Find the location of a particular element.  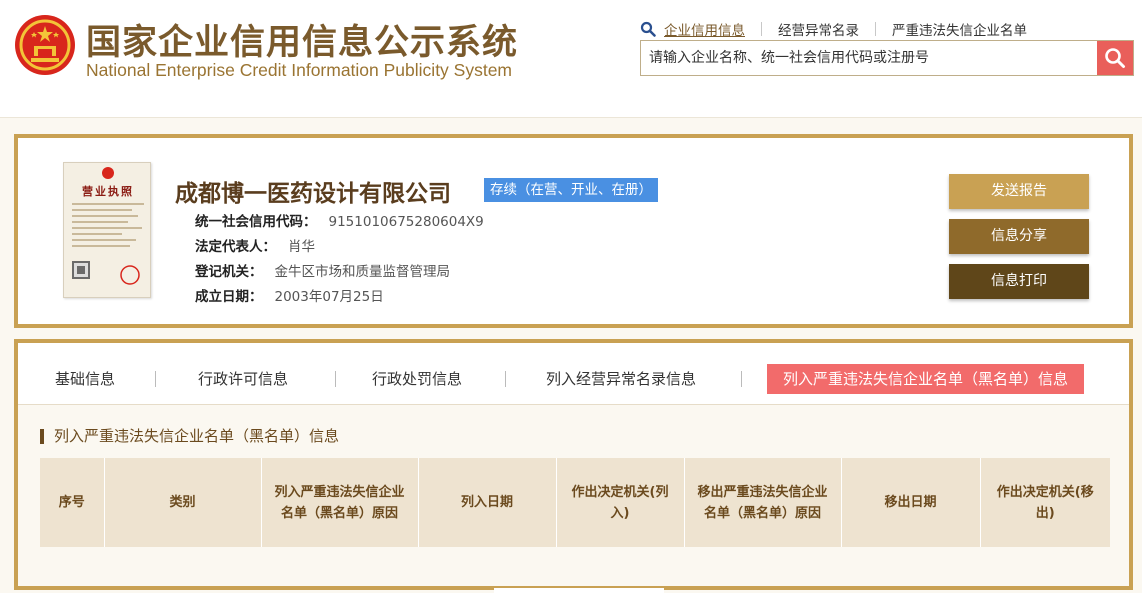

nav-link-credit-info: 企业信用信息 is located at coordinates (704, 29).